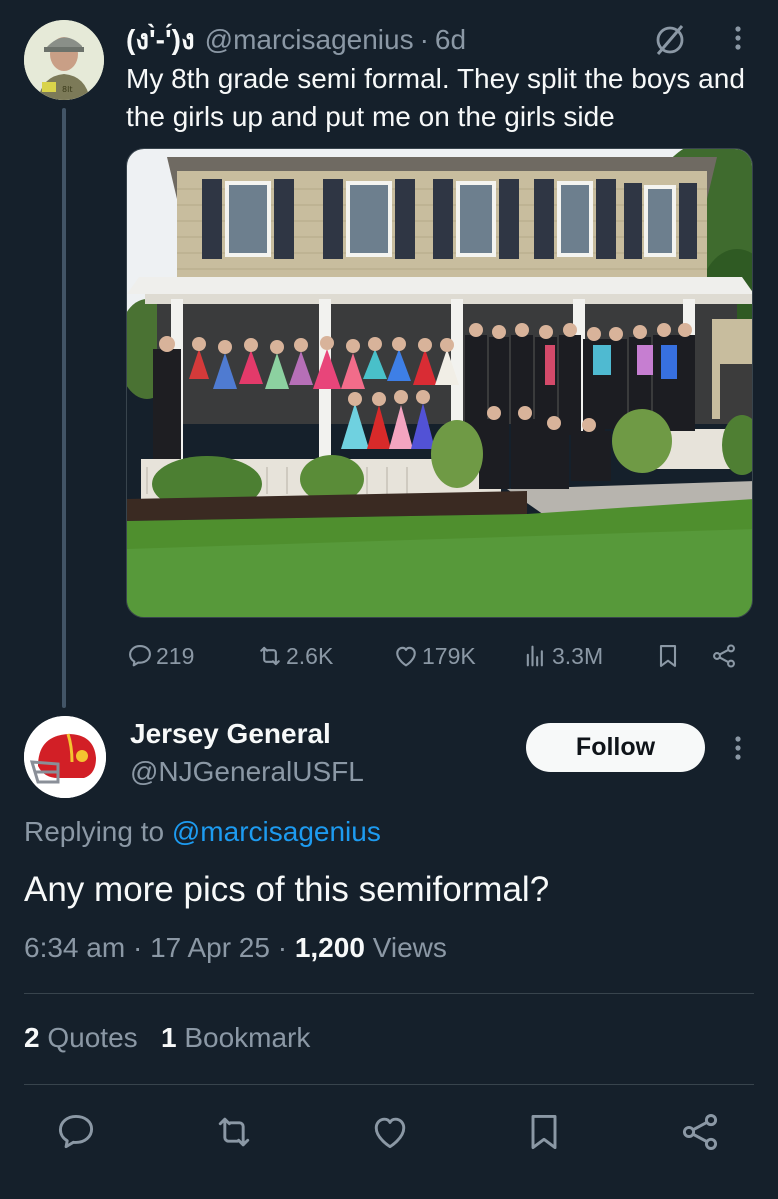 This screenshot has height=1199, width=778. I want to click on views-action: 3.3M, so click(562, 656).